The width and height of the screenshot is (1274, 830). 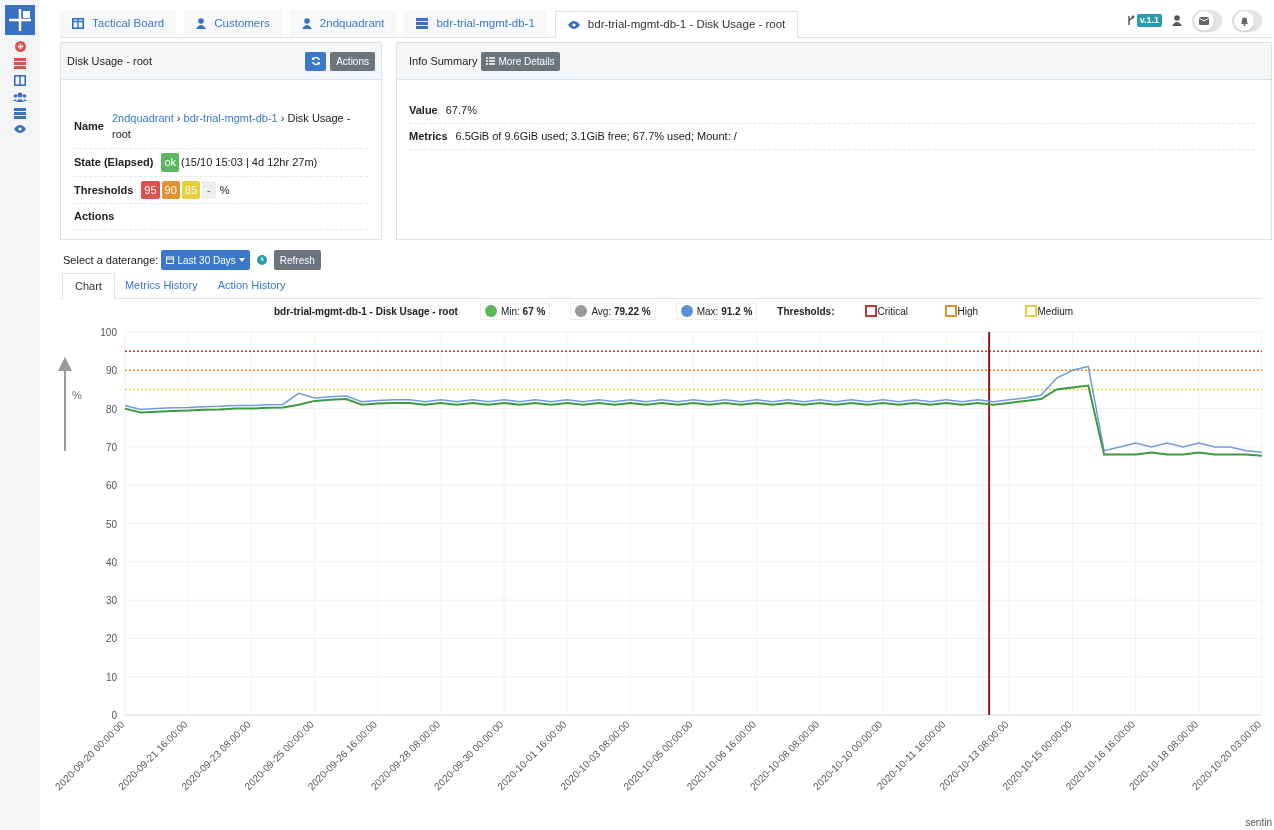 What do you see at coordinates (170, 189) in the screenshot?
I see `threshold-badge: 90` at bounding box center [170, 189].